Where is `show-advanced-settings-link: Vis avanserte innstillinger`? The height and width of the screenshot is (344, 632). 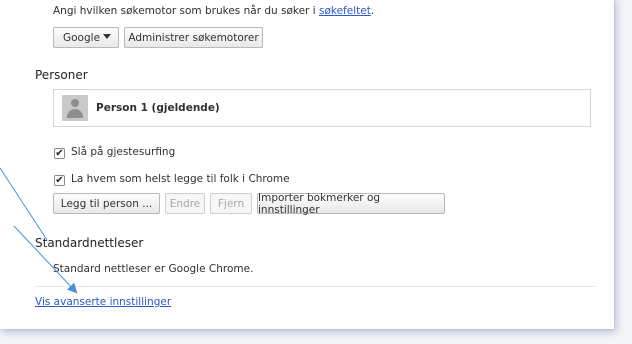 show-advanced-settings-link: Vis avanserte innstillinger is located at coordinates (103, 302).